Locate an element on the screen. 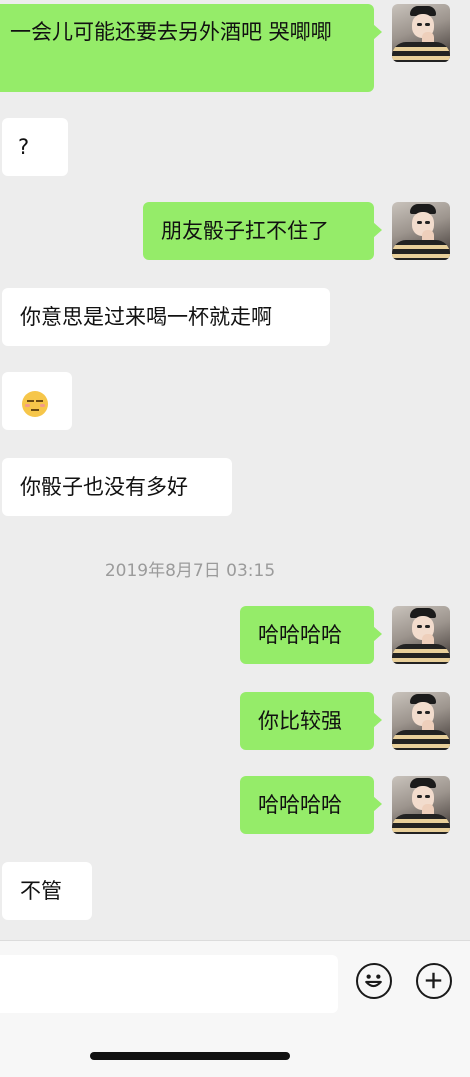 Image resolution: width=470 pixels, height=1077 pixels. smiley-icon is located at coordinates (374, 981).